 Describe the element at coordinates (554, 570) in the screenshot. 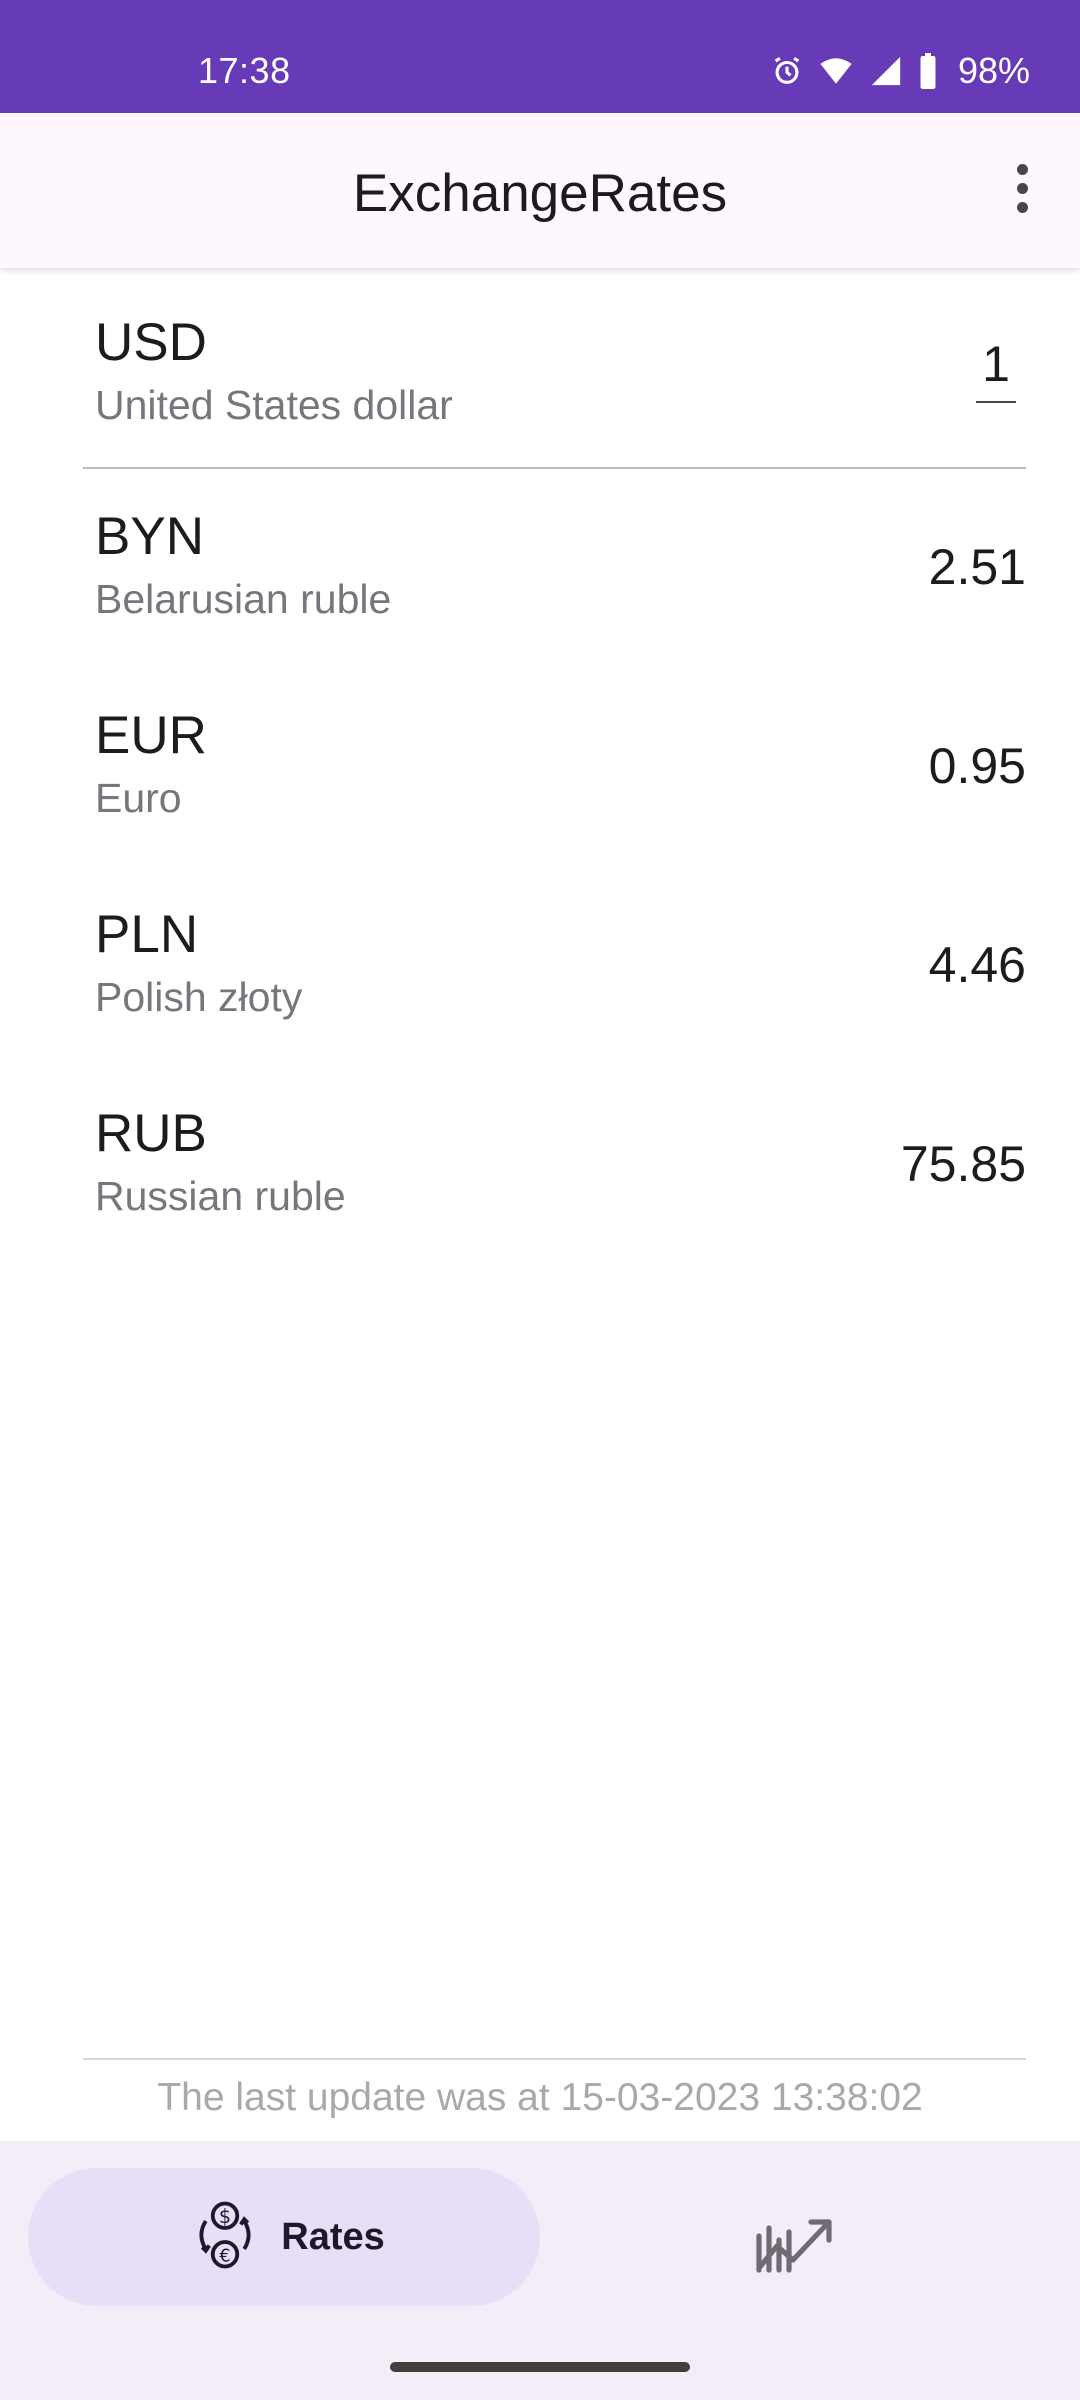

I see `rate-row-byn: BYN Belarusian ruble 2.51` at that location.